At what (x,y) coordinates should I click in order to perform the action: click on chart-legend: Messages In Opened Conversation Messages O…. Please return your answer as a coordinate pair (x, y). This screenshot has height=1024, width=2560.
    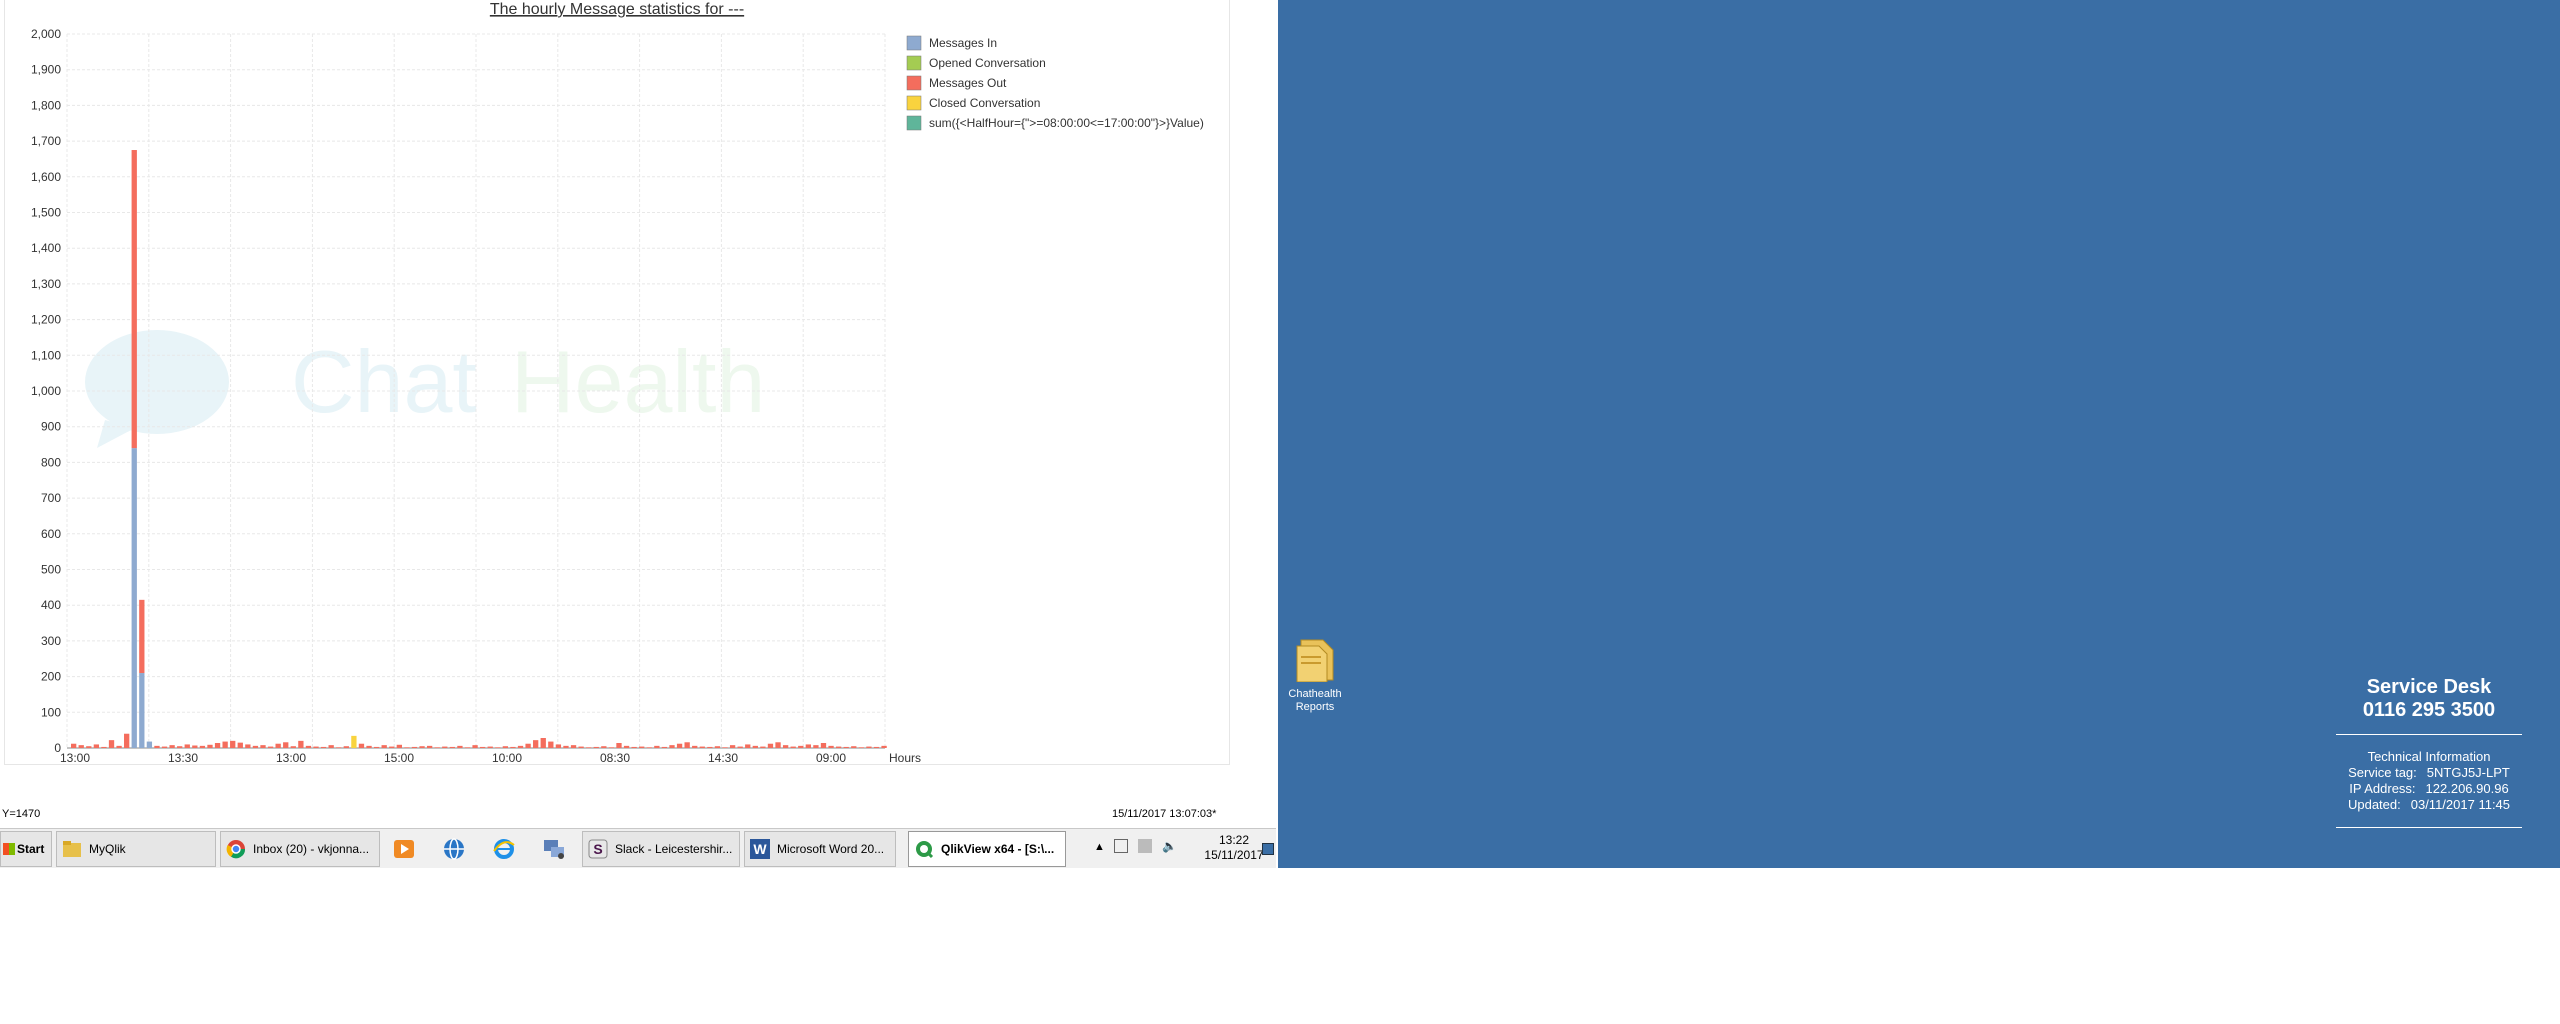
    Looking at the image, I should click on (1055, 83).